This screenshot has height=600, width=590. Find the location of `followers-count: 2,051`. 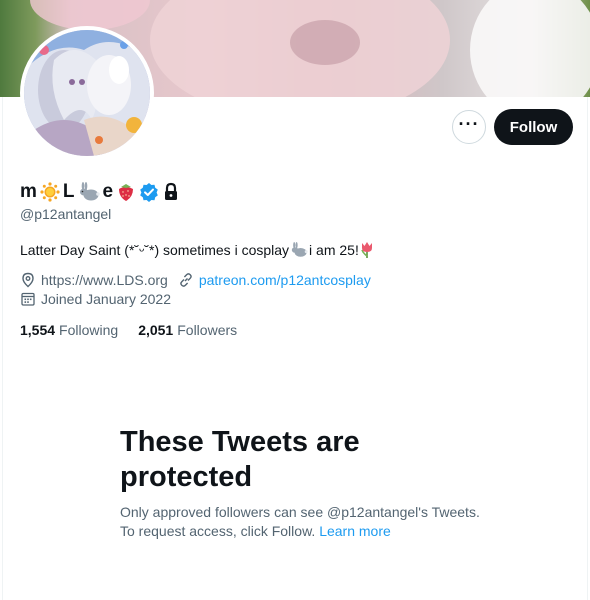

followers-count: 2,051 is located at coordinates (156, 330).